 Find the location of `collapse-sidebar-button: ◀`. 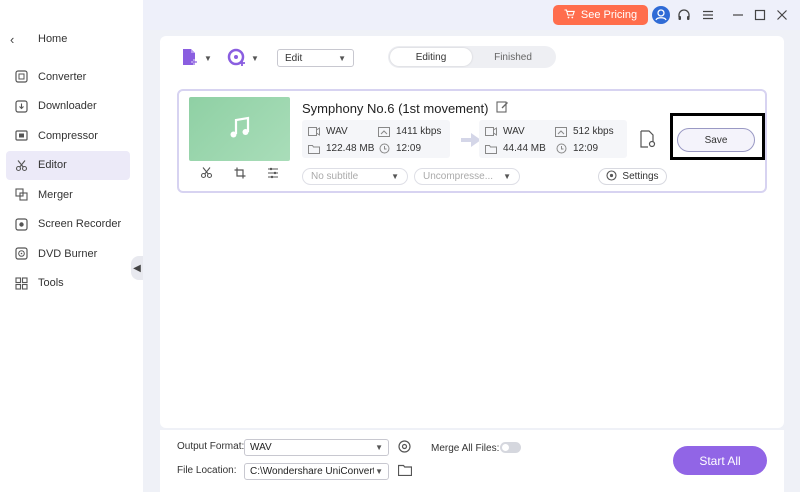

collapse-sidebar-button: ◀ is located at coordinates (137, 268).